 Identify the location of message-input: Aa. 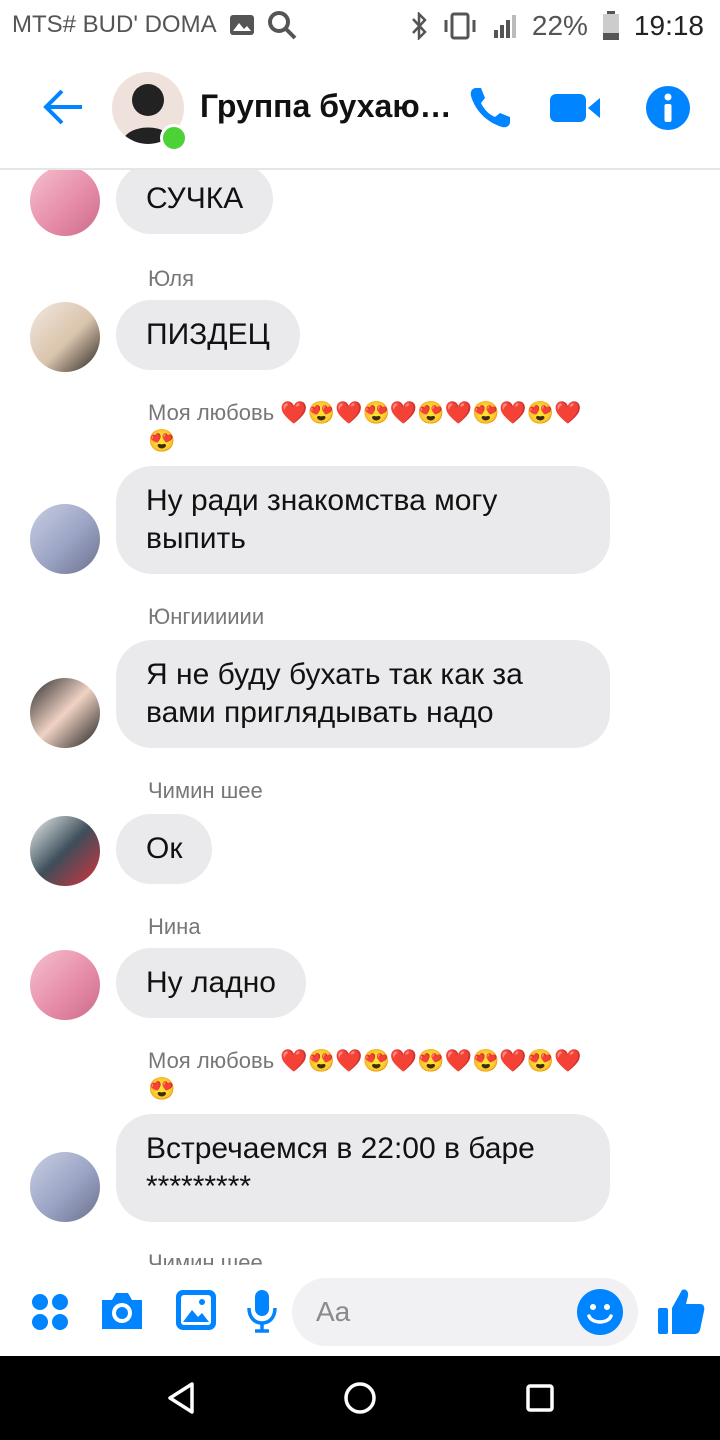
(465, 1312).